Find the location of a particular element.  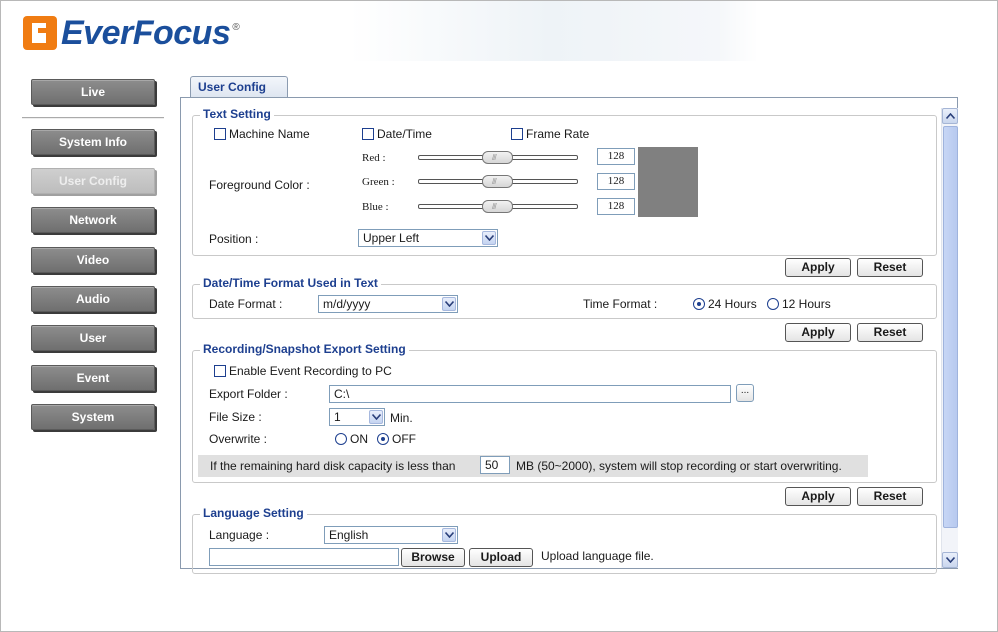

everfocus-logo: EverFocus ® is located at coordinates (131, 33).